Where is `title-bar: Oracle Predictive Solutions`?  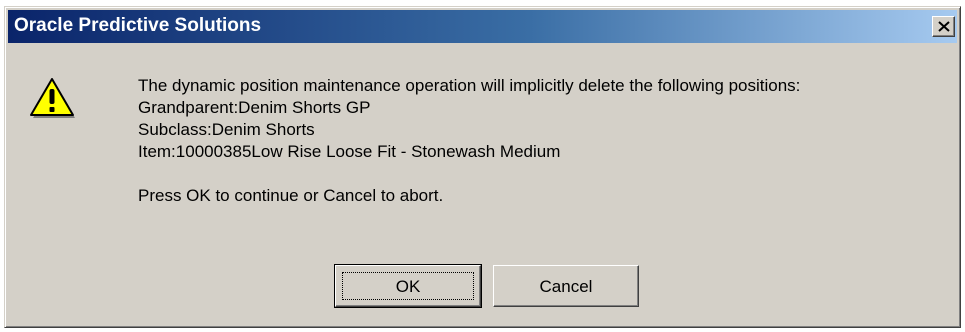 title-bar: Oracle Predictive Solutions is located at coordinates (482, 26).